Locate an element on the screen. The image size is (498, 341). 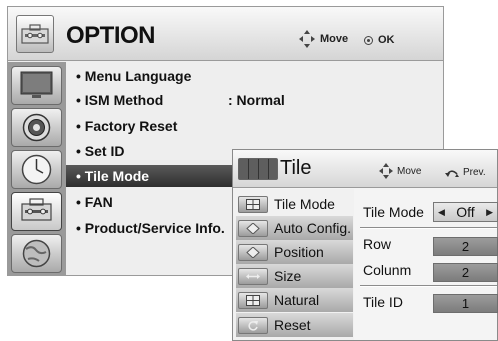
tile-submenu-header: Tile Move Prev. is located at coordinates (365, 169).